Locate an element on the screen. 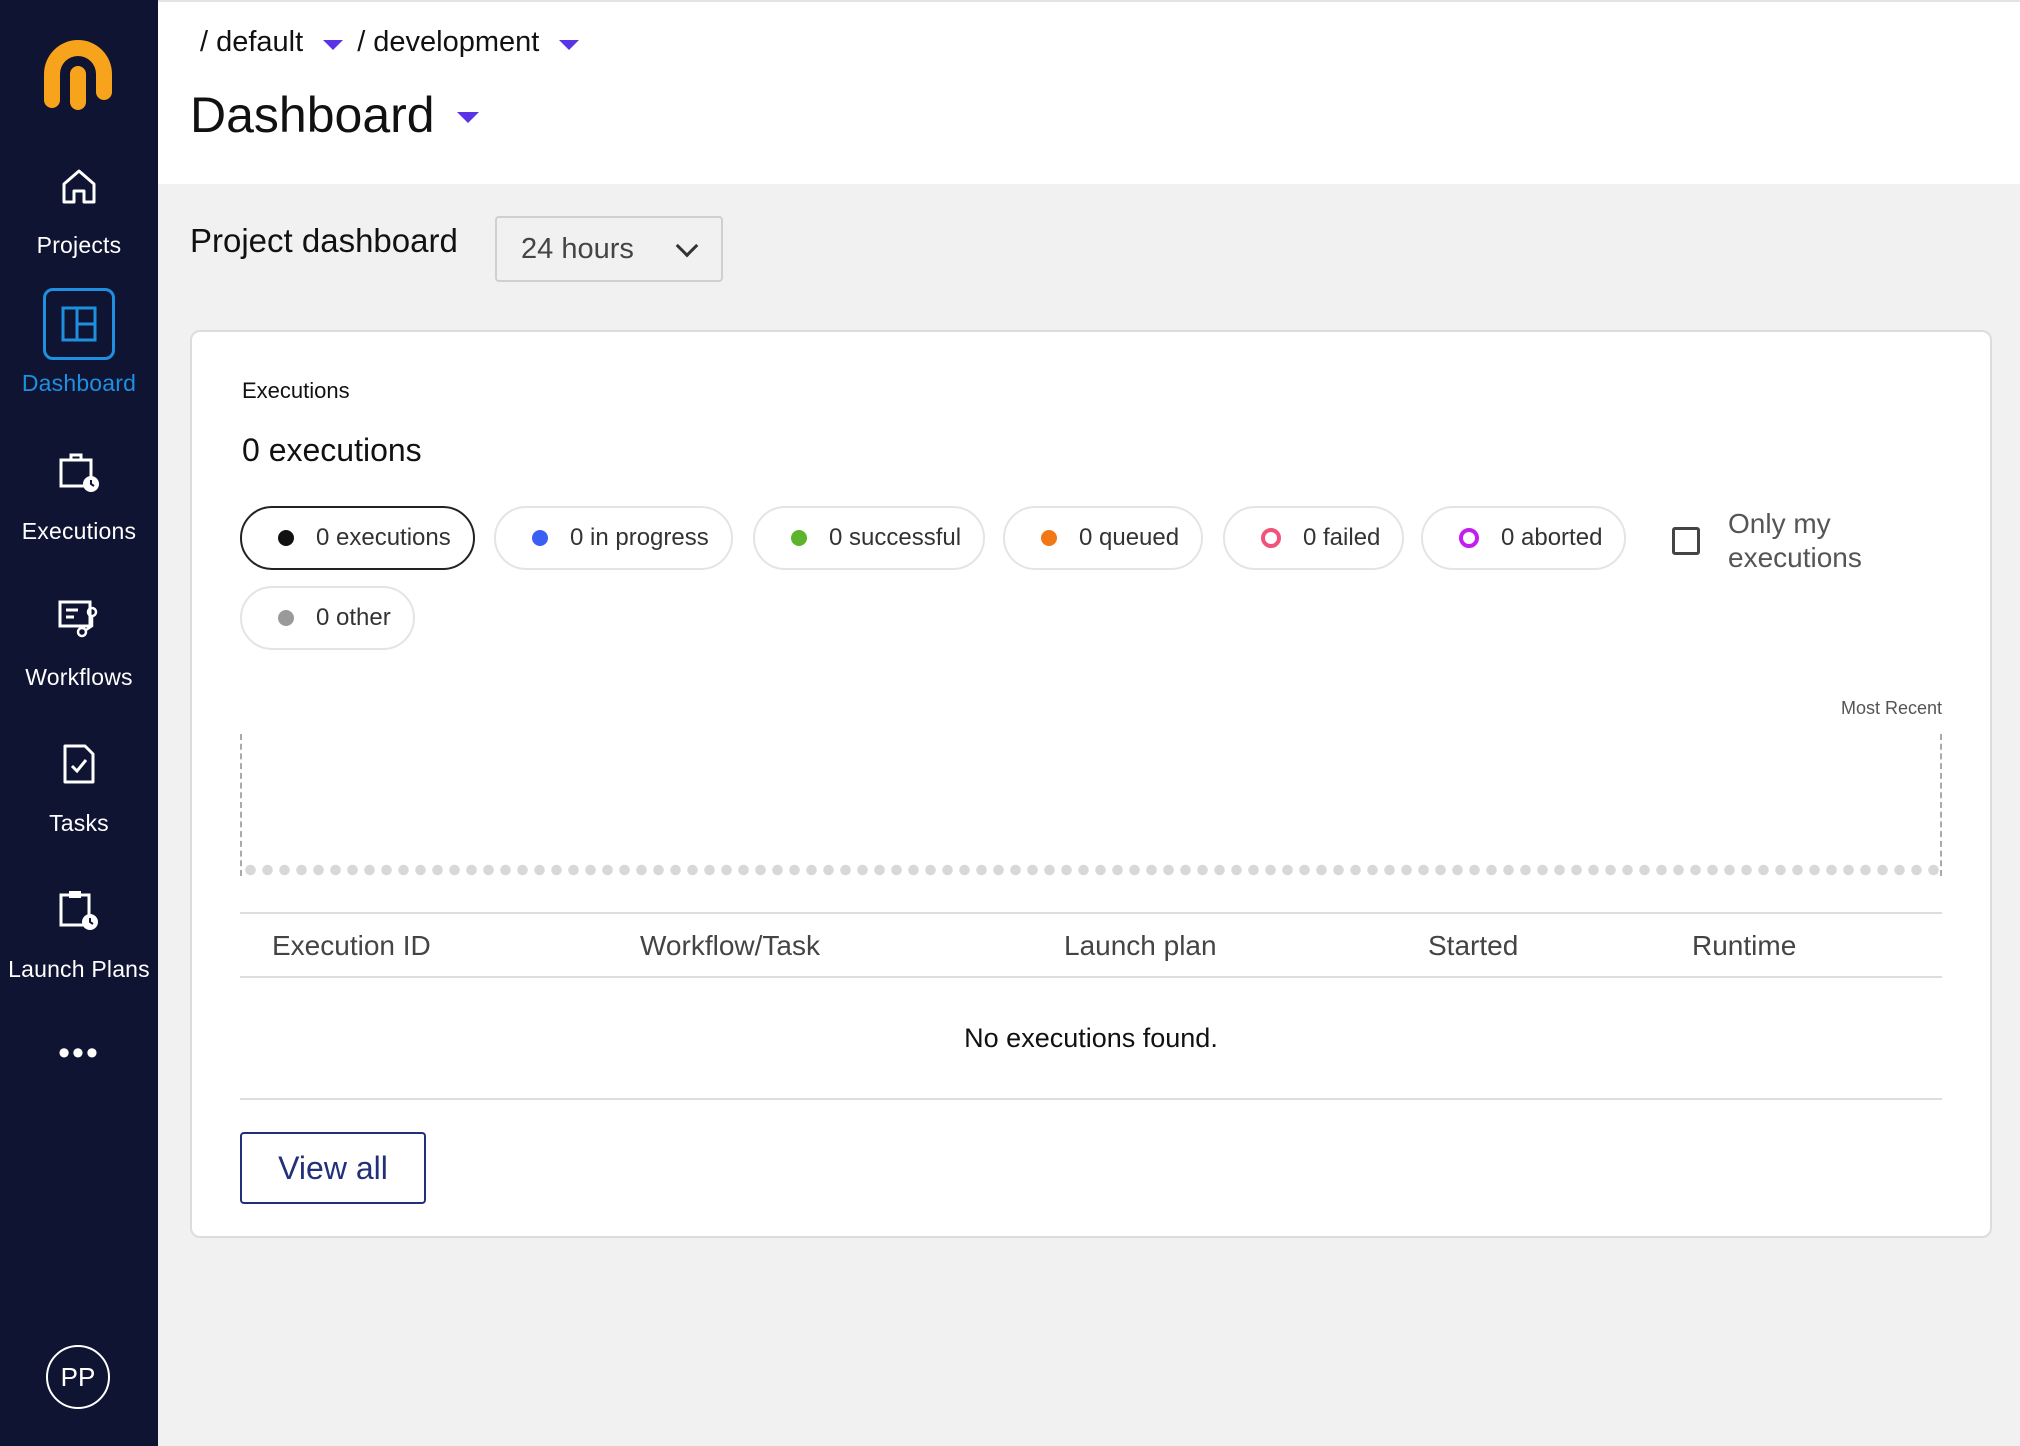 The image size is (2020, 1446). section-title: Project dashboard is located at coordinates (324, 240).